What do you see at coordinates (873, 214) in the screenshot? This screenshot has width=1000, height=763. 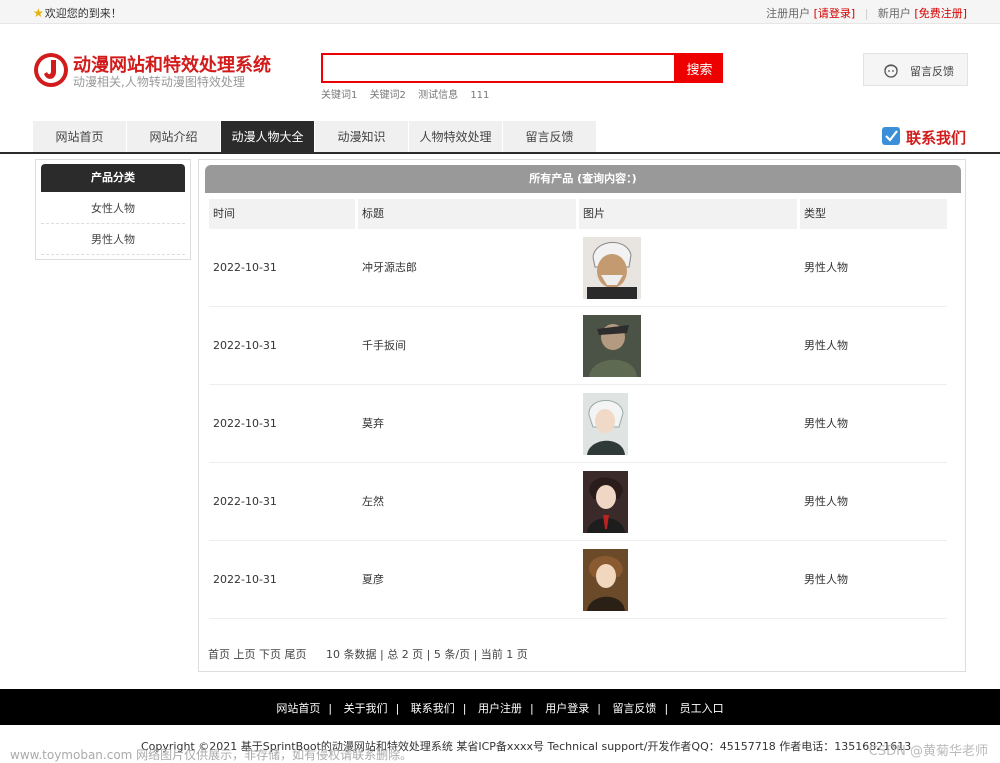 I see `column-header: 类型` at bounding box center [873, 214].